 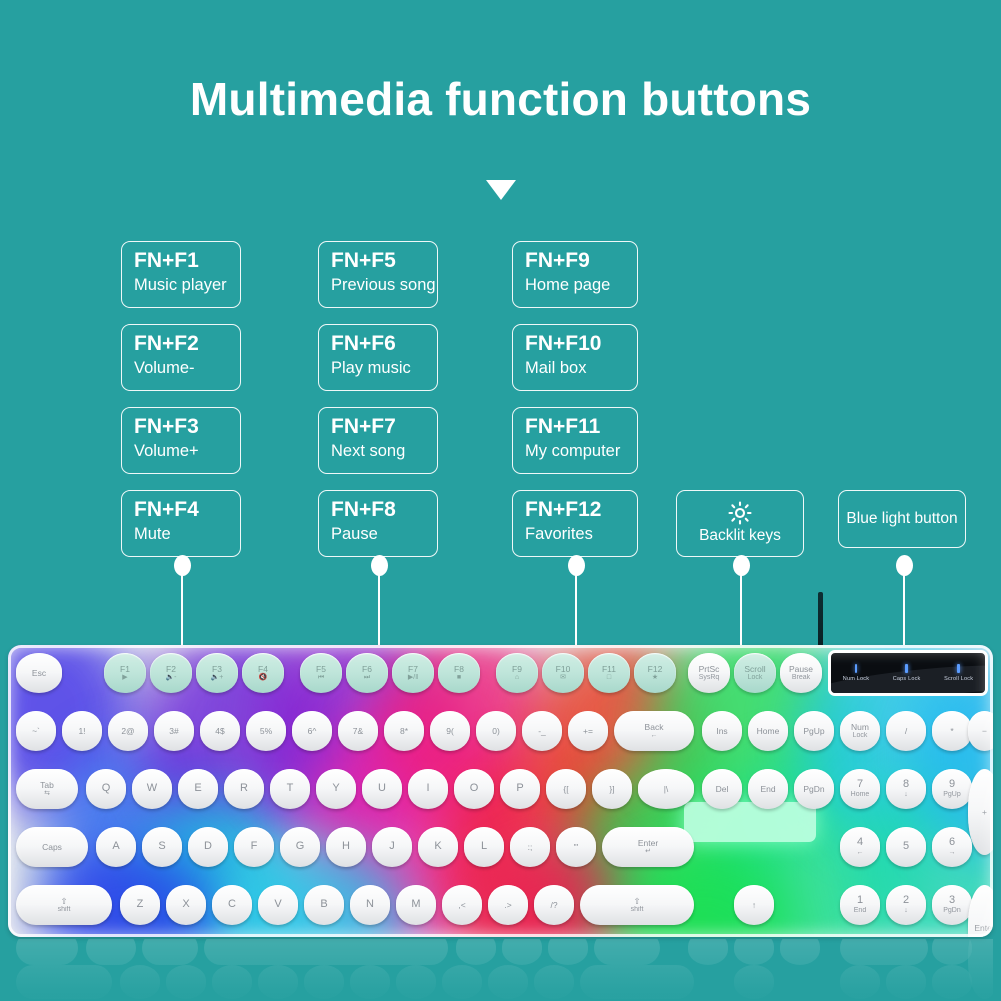 I want to click on key-r: R, so click(x=244, y=789).